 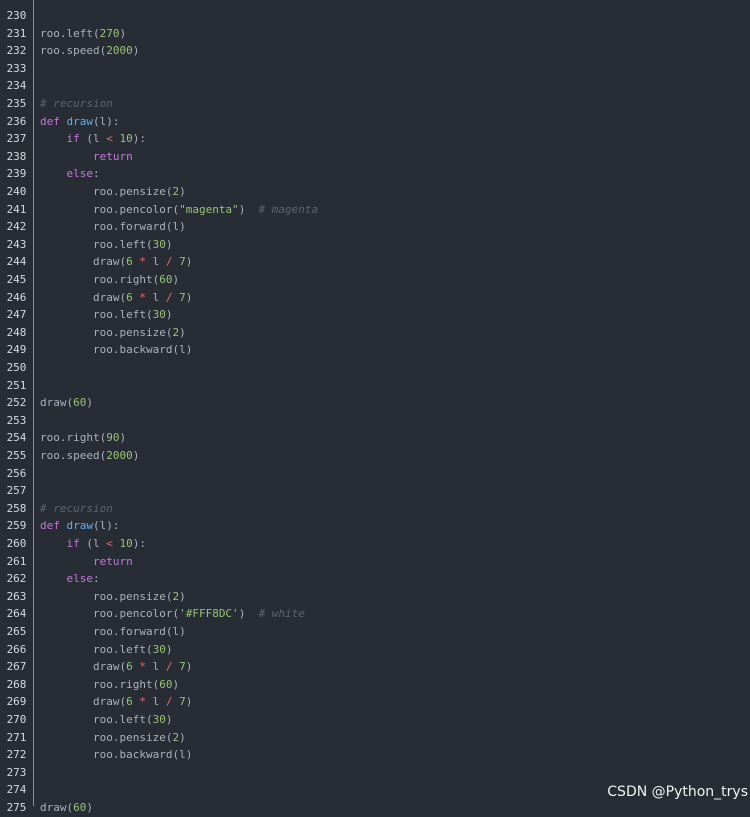 I want to click on line-number: 255, so click(x=16, y=455).